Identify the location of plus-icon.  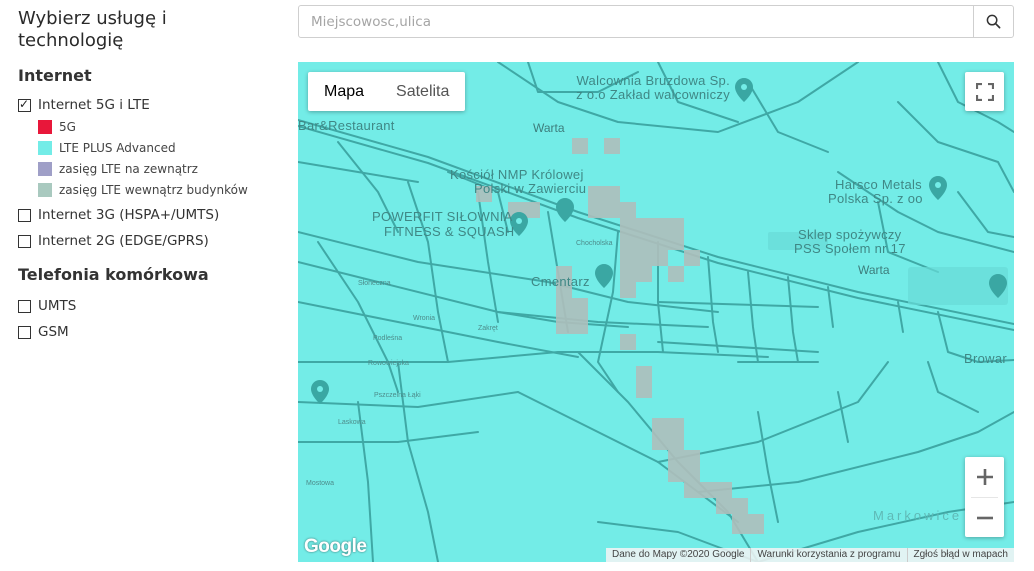
(984, 477).